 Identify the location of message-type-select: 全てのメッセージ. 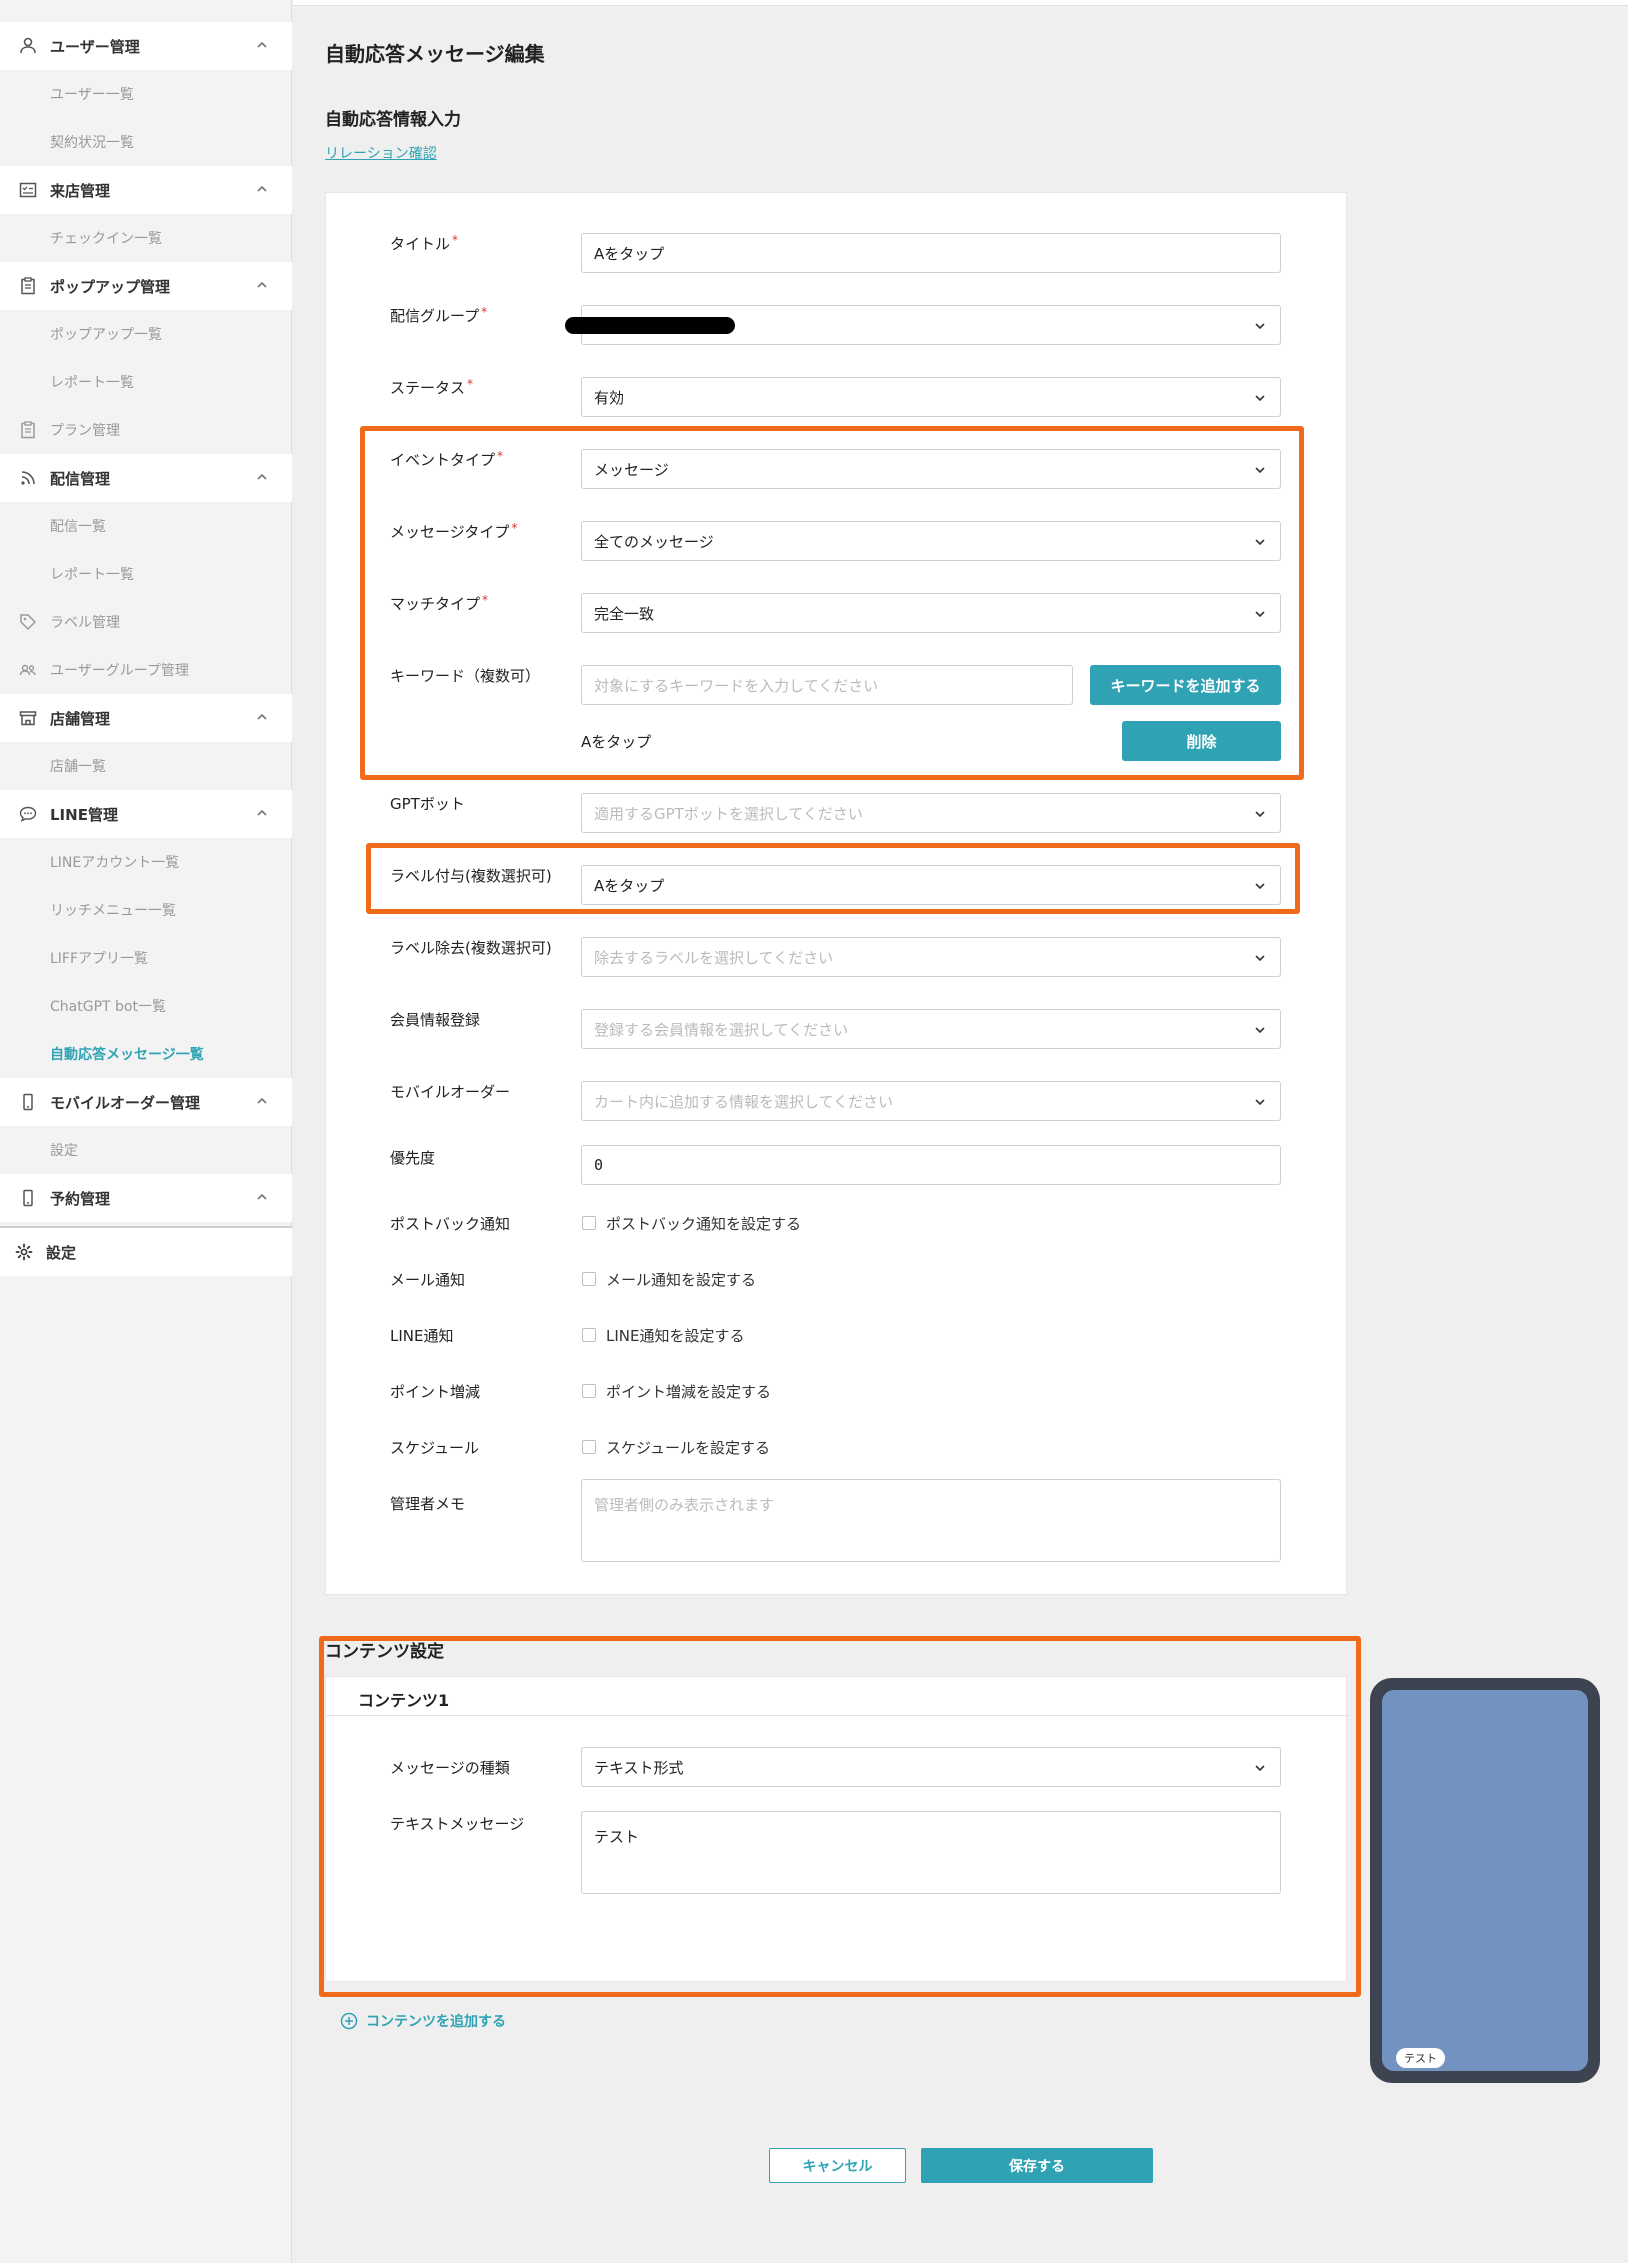
(931, 541).